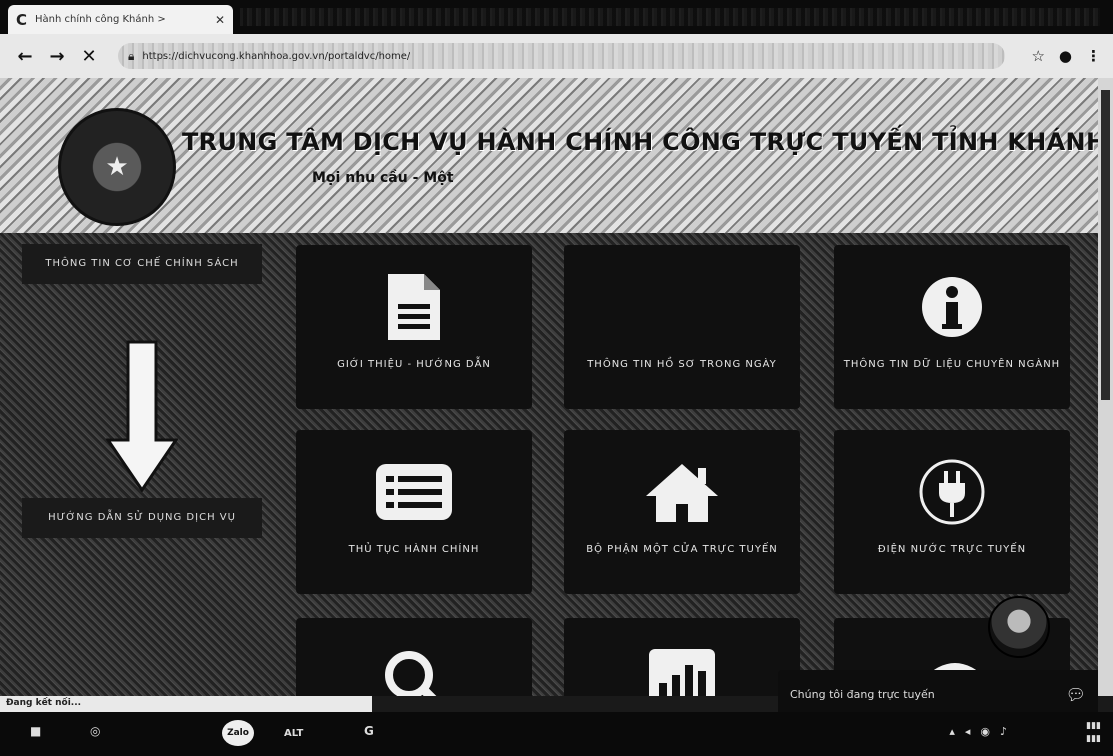  Describe the element at coordinates (682, 327) in the screenshot. I see `tile-daily-records: THÔNG TIN HỒ SƠ TRONG NGÀY` at that location.